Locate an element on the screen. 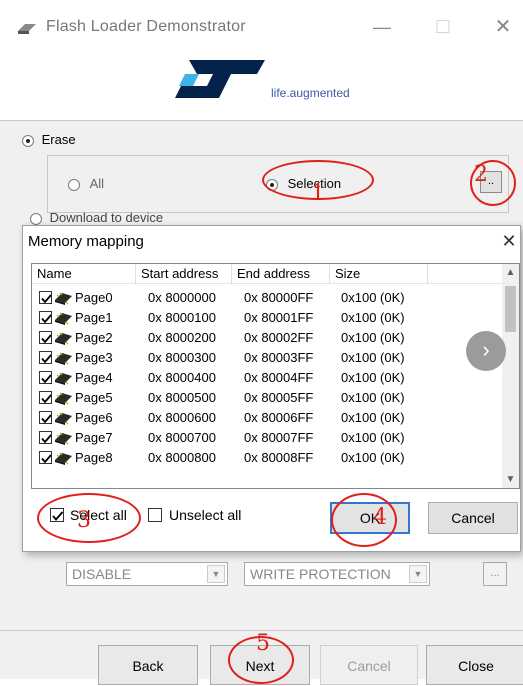 The height and width of the screenshot is (686, 523). end-address: 0x 80001FF is located at coordinates (279, 317).